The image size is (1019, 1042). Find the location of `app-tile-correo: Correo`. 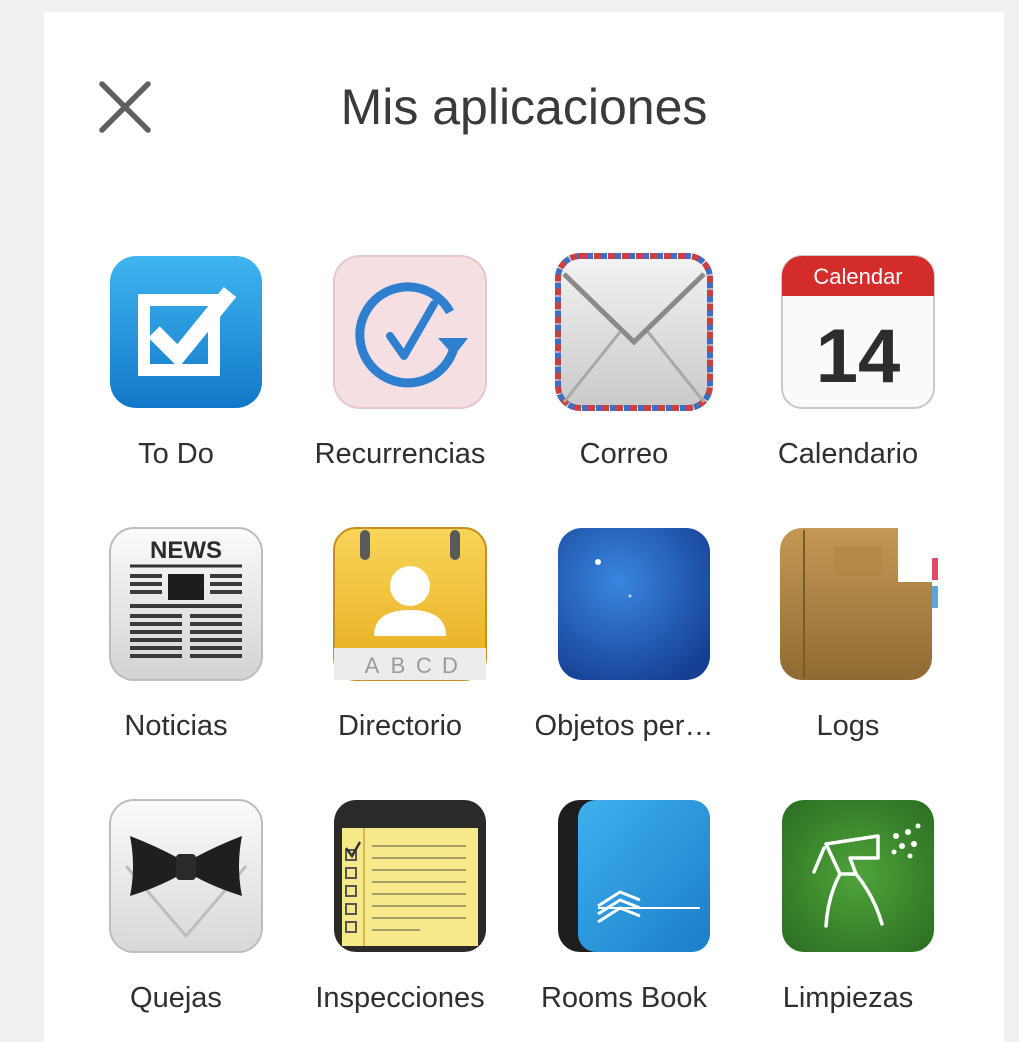

app-tile-correo: Correo is located at coordinates (624, 367).